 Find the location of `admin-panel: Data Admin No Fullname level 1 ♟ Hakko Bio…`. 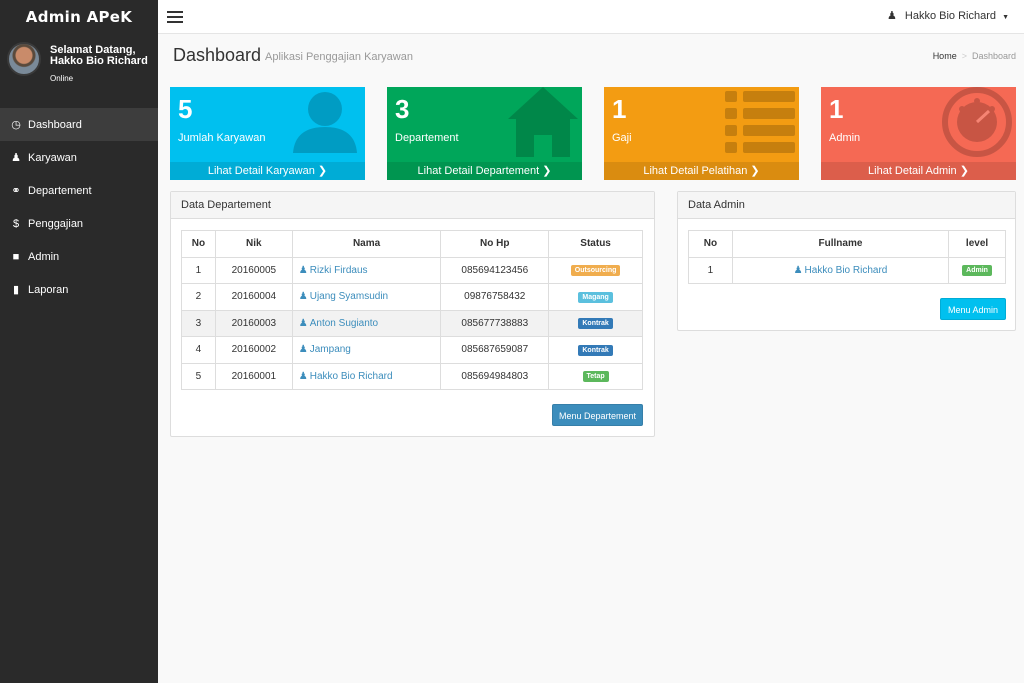

admin-panel: Data Admin No Fullname level 1 ♟ Hakko Bio… is located at coordinates (846, 261).